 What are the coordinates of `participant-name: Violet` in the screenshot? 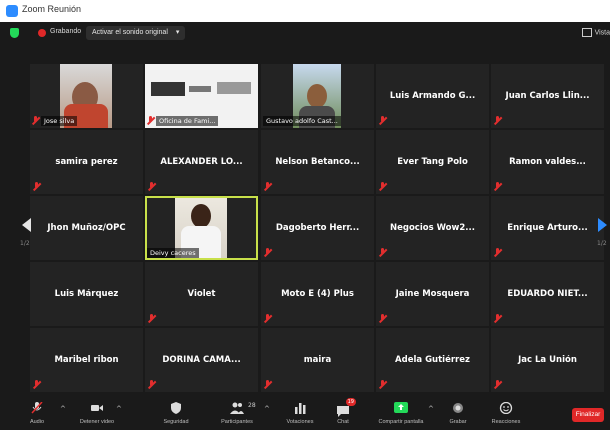 It's located at (201, 294).